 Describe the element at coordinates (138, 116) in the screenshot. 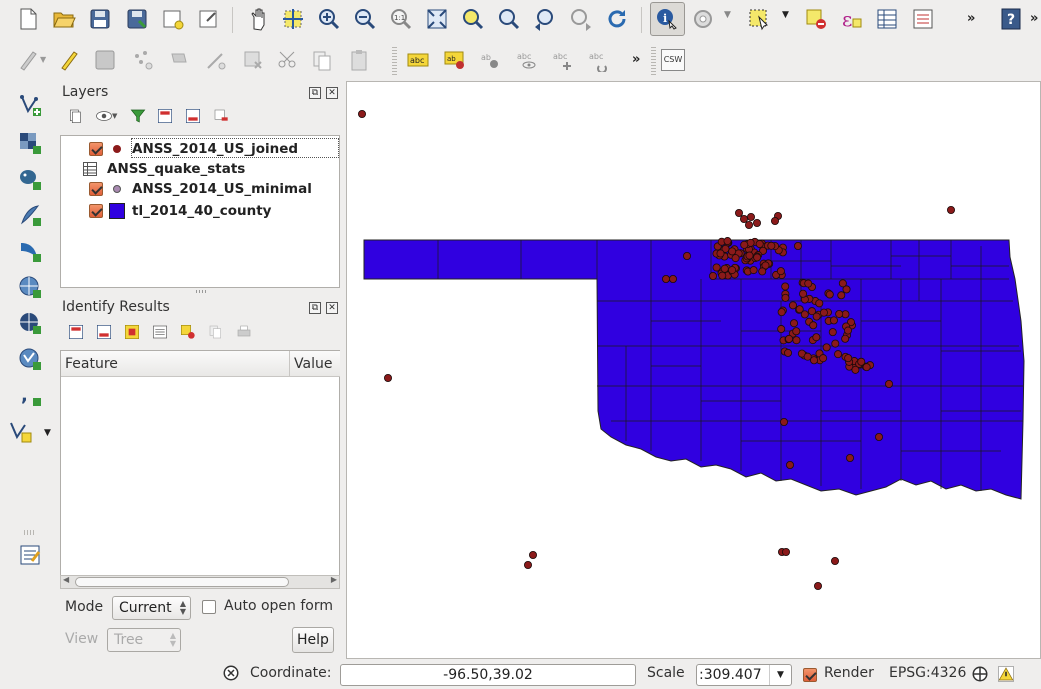

I see `filter-legend-icon` at that location.